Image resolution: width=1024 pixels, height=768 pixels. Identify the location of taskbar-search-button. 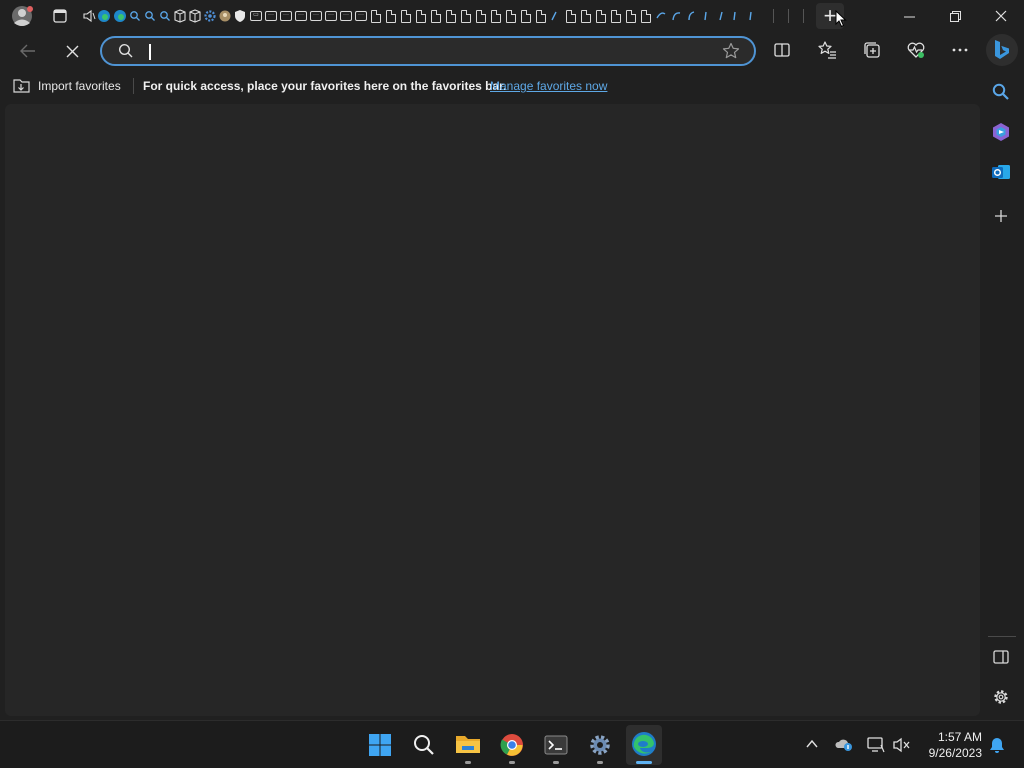
(424, 745).